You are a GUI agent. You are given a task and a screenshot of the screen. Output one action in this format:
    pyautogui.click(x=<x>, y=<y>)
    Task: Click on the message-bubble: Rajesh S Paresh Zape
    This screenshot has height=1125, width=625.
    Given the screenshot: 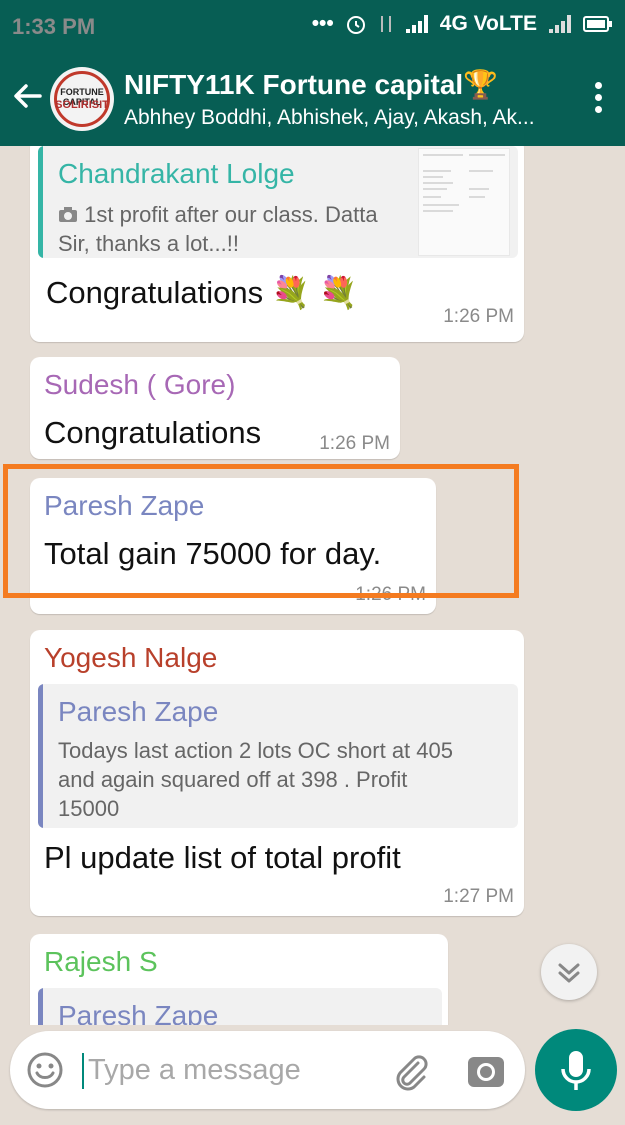 What is the action you would take?
    pyautogui.click(x=239, y=979)
    